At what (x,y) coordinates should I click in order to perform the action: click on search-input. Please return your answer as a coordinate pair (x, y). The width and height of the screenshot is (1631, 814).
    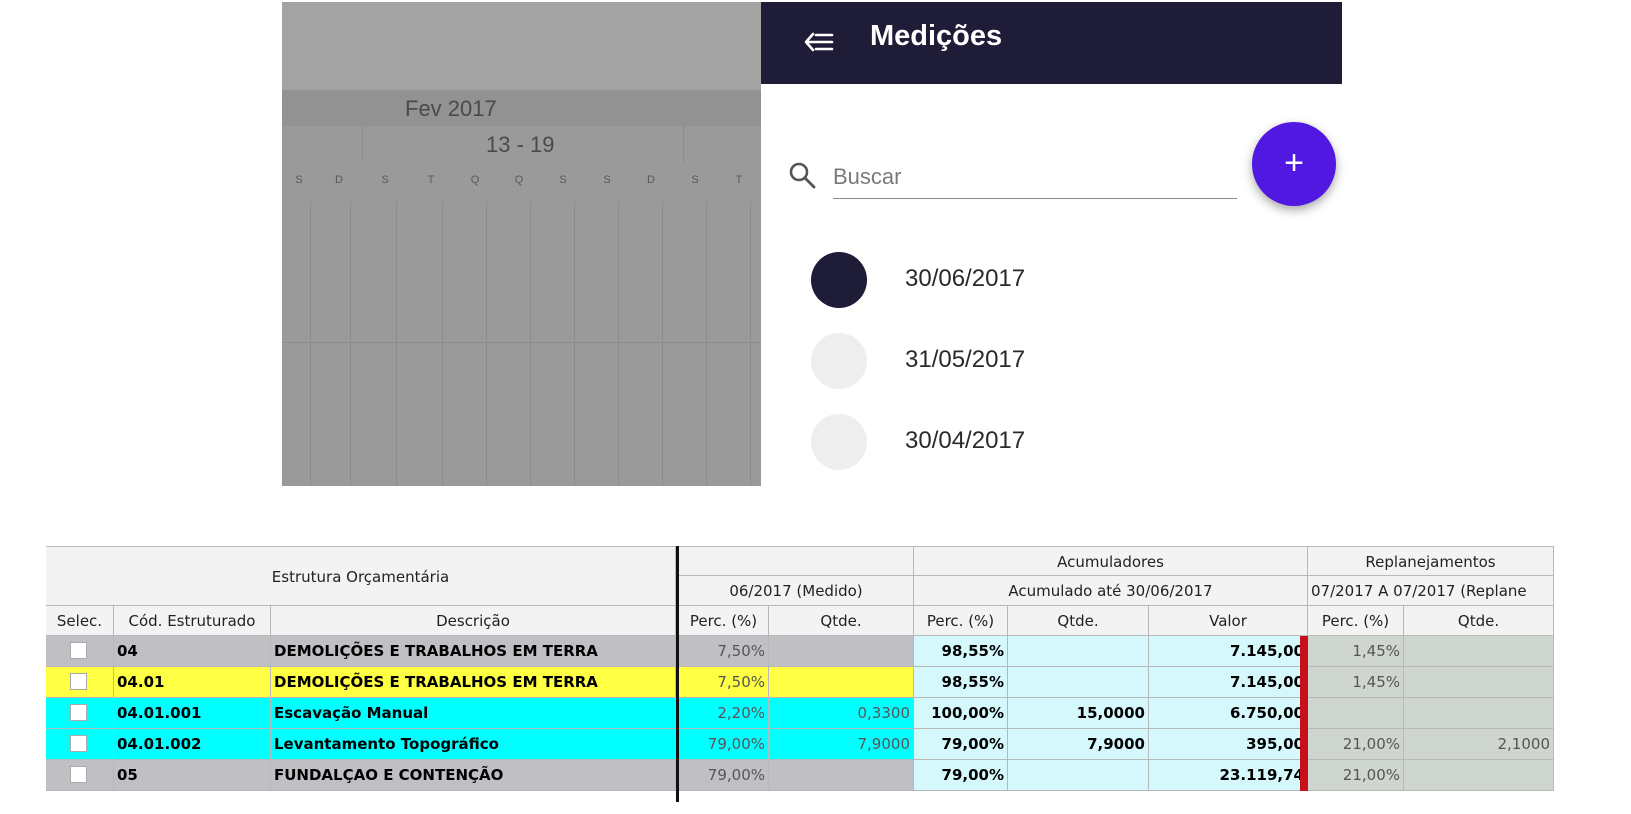
    Looking at the image, I should click on (1035, 177).